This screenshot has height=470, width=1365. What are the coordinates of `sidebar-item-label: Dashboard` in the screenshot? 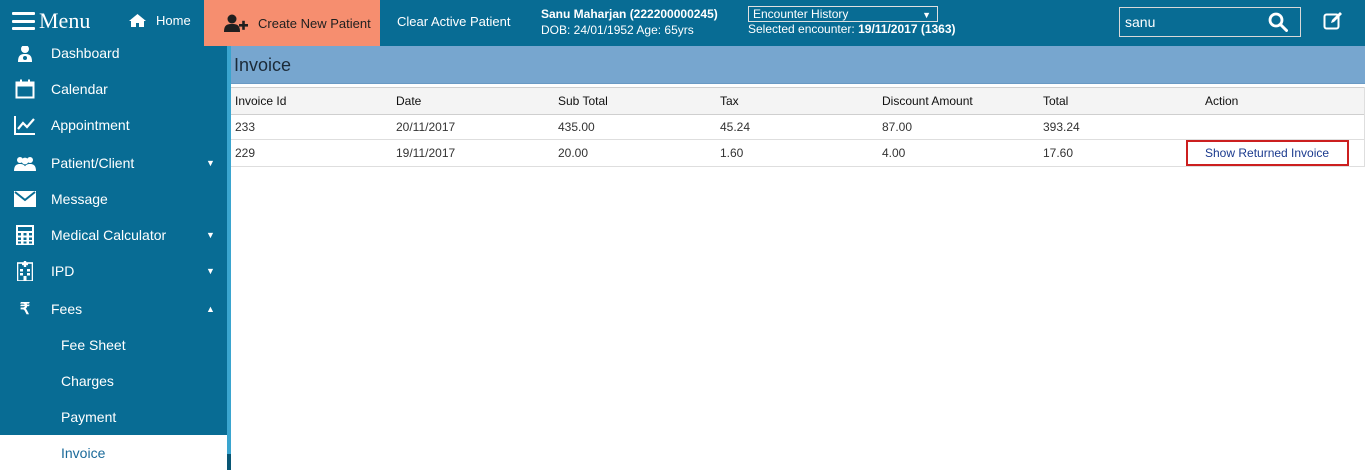 It's located at (85, 53).